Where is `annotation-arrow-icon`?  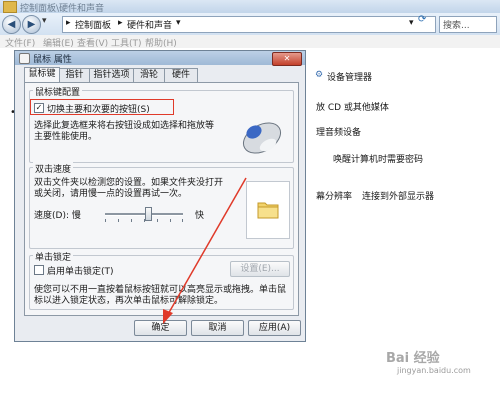 annotation-arrow-icon is located at coordinates (205, 250).